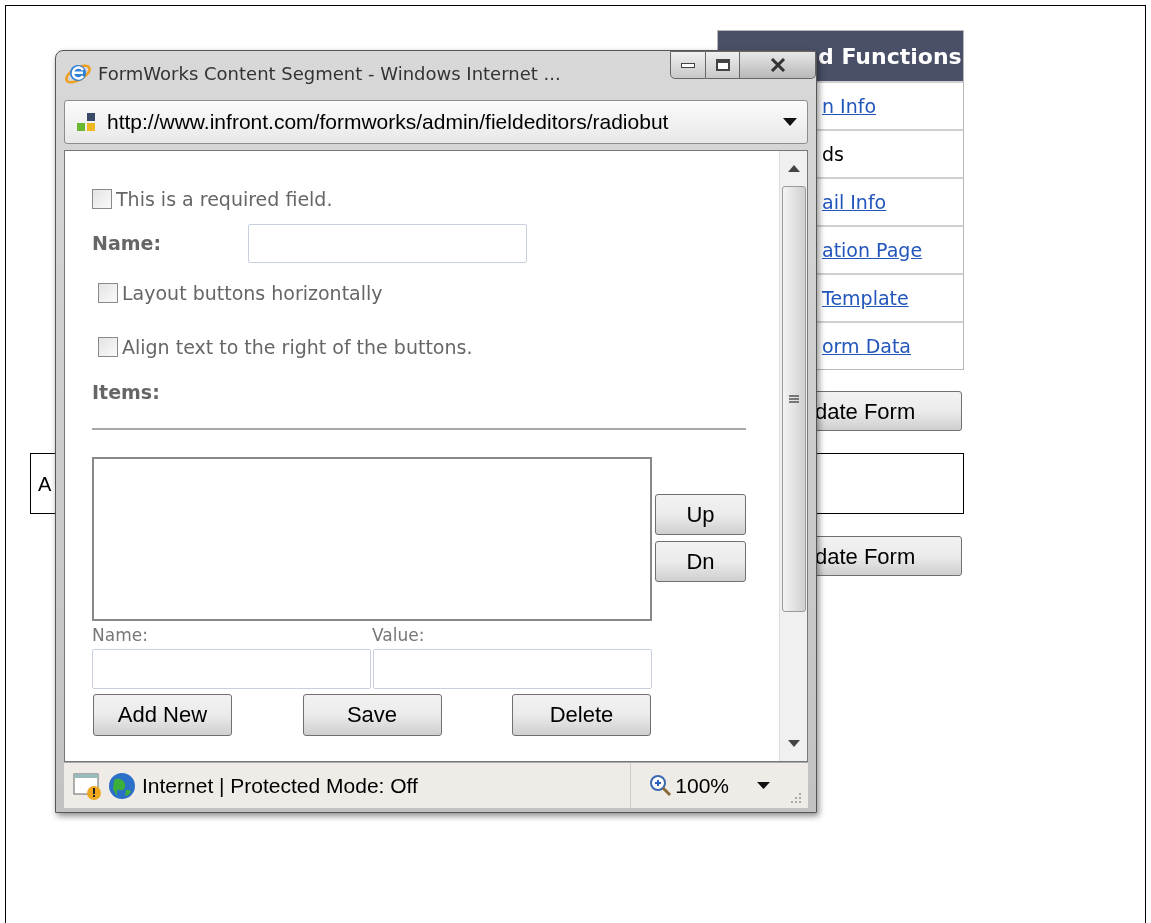 The width and height of the screenshot is (1151, 923). I want to click on checkbox-label: This is a required field., so click(224, 199).